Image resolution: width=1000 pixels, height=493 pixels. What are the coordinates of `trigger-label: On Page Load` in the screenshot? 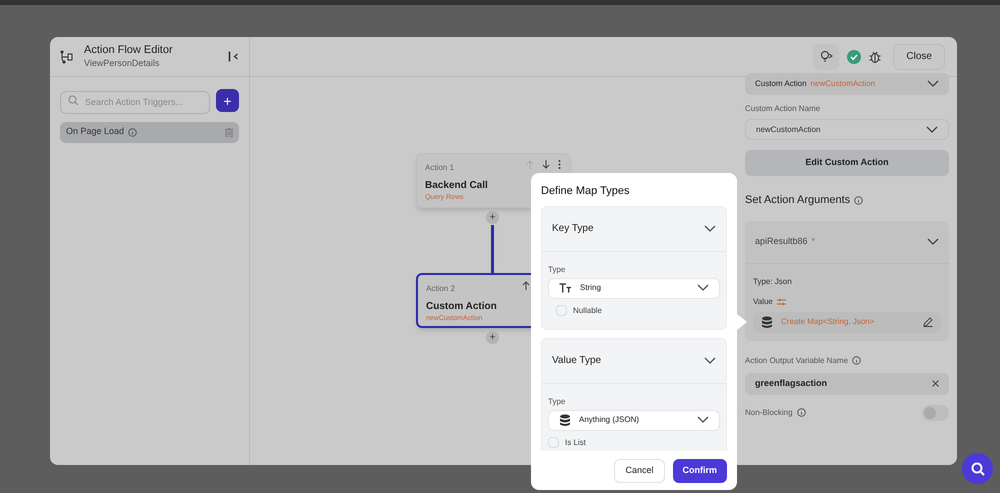 It's located at (95, 131).